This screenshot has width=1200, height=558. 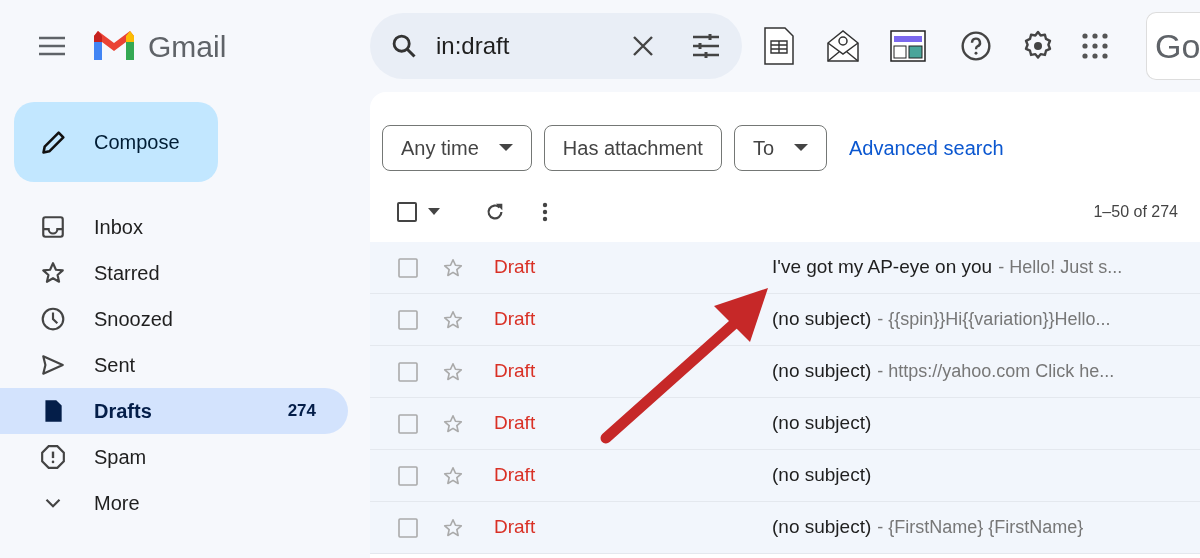 I want to click on spreadsheet-icon, so click(x=779, y=46).